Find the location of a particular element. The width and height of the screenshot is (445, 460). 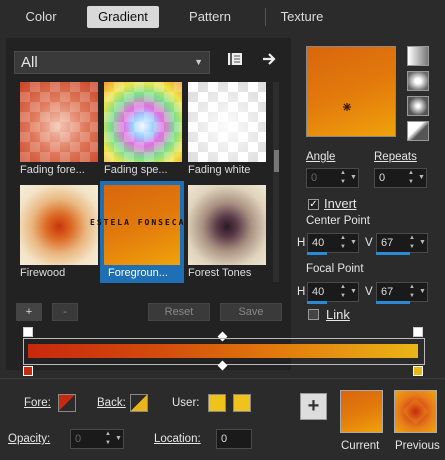

tab-color: Color is located at coordinates (41, 17).